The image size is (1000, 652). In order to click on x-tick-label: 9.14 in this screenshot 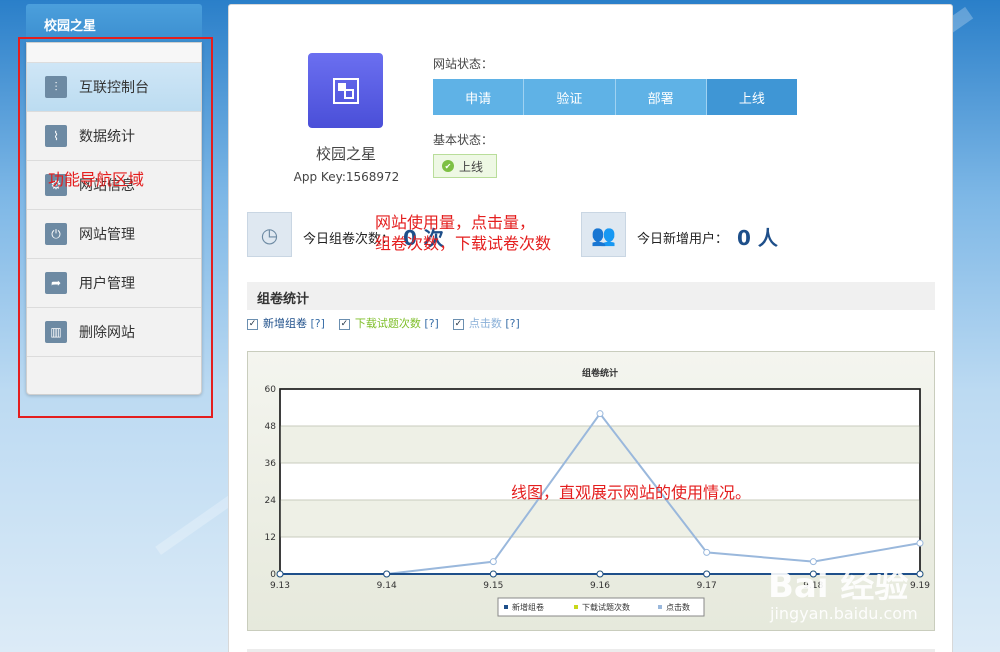, I will do `click(387, 586)`.